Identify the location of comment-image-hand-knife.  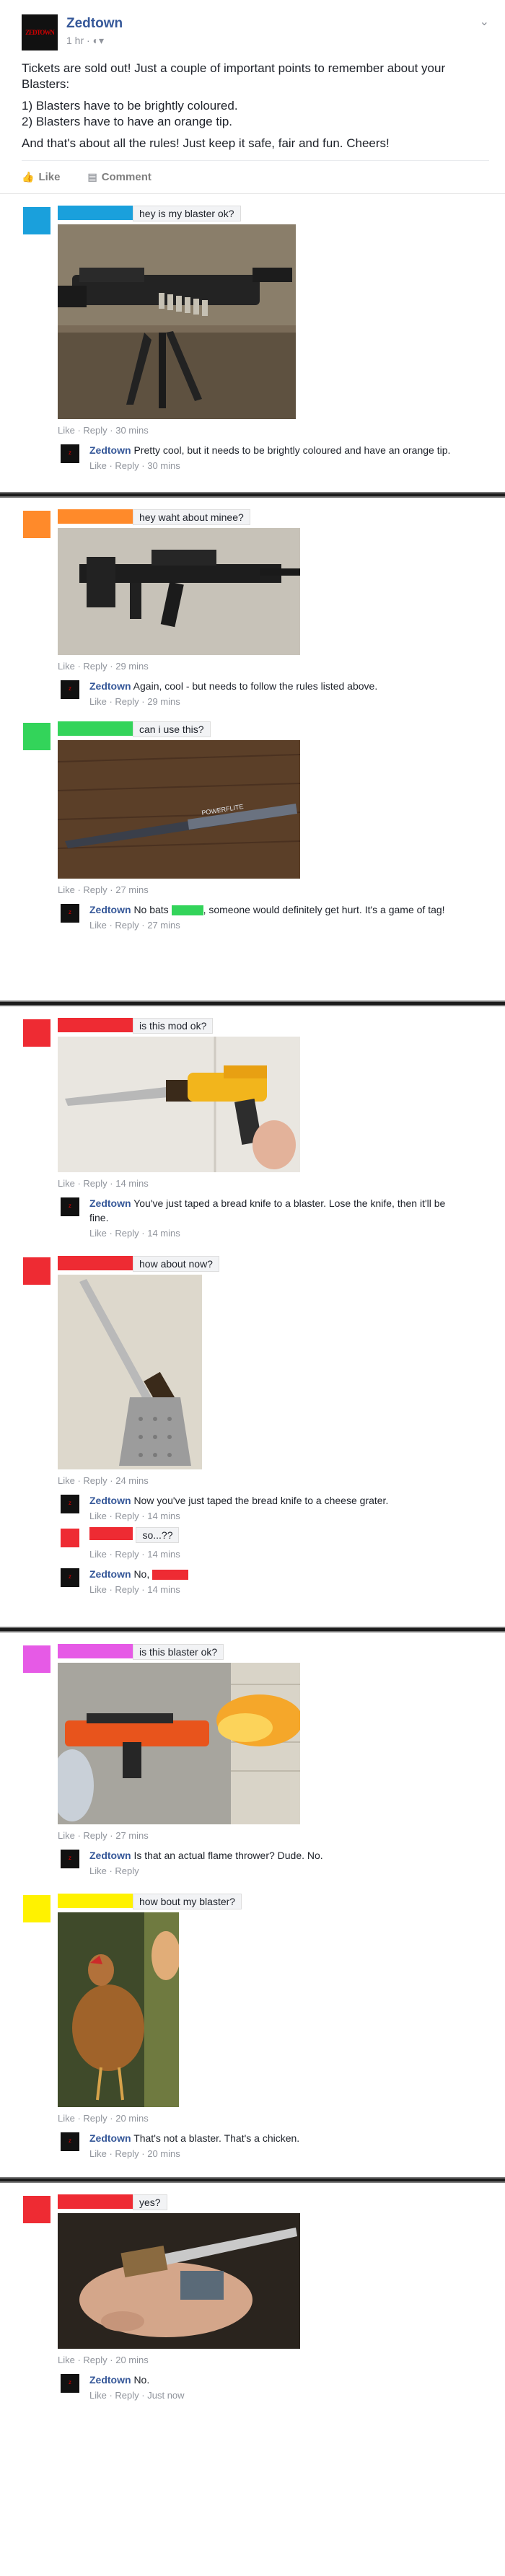
(179, 2281).